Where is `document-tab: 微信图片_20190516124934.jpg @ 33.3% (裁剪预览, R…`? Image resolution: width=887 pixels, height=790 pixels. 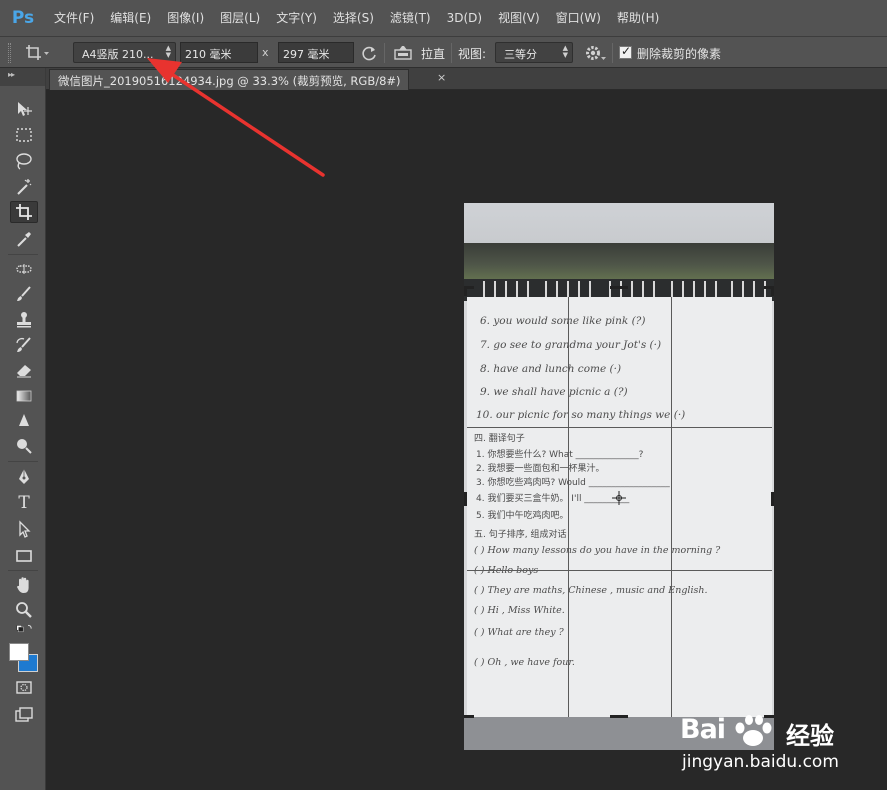 document-tab: 微信图片_20190516124934.jpg @ 33.3% (裁剪预览, R… is located at coordinates (229, 79).